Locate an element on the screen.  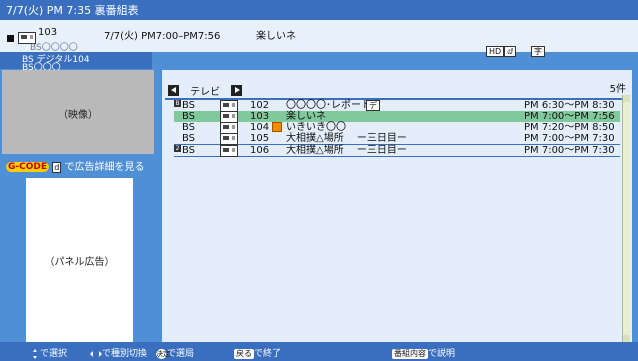
prev-category-button is located at coordinates (173, 90).